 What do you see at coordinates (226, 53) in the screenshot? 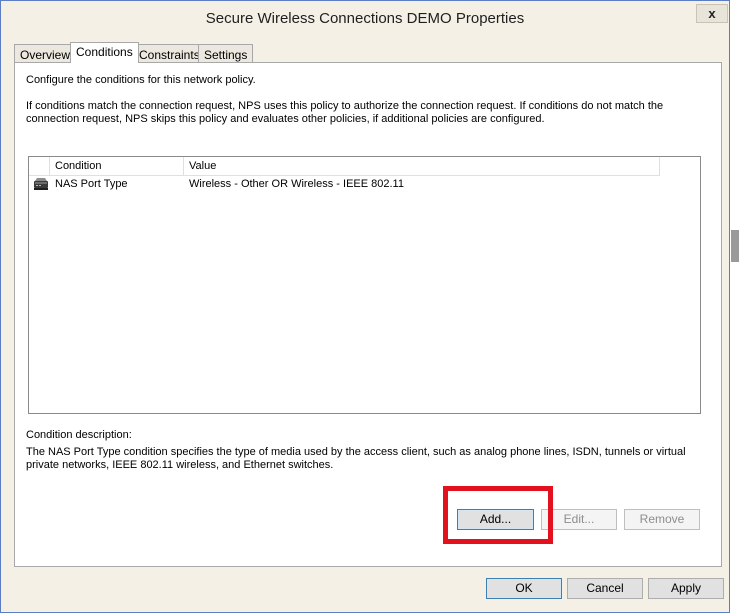
I see `tab-settings: Settings` at bounding box center [226, 53].